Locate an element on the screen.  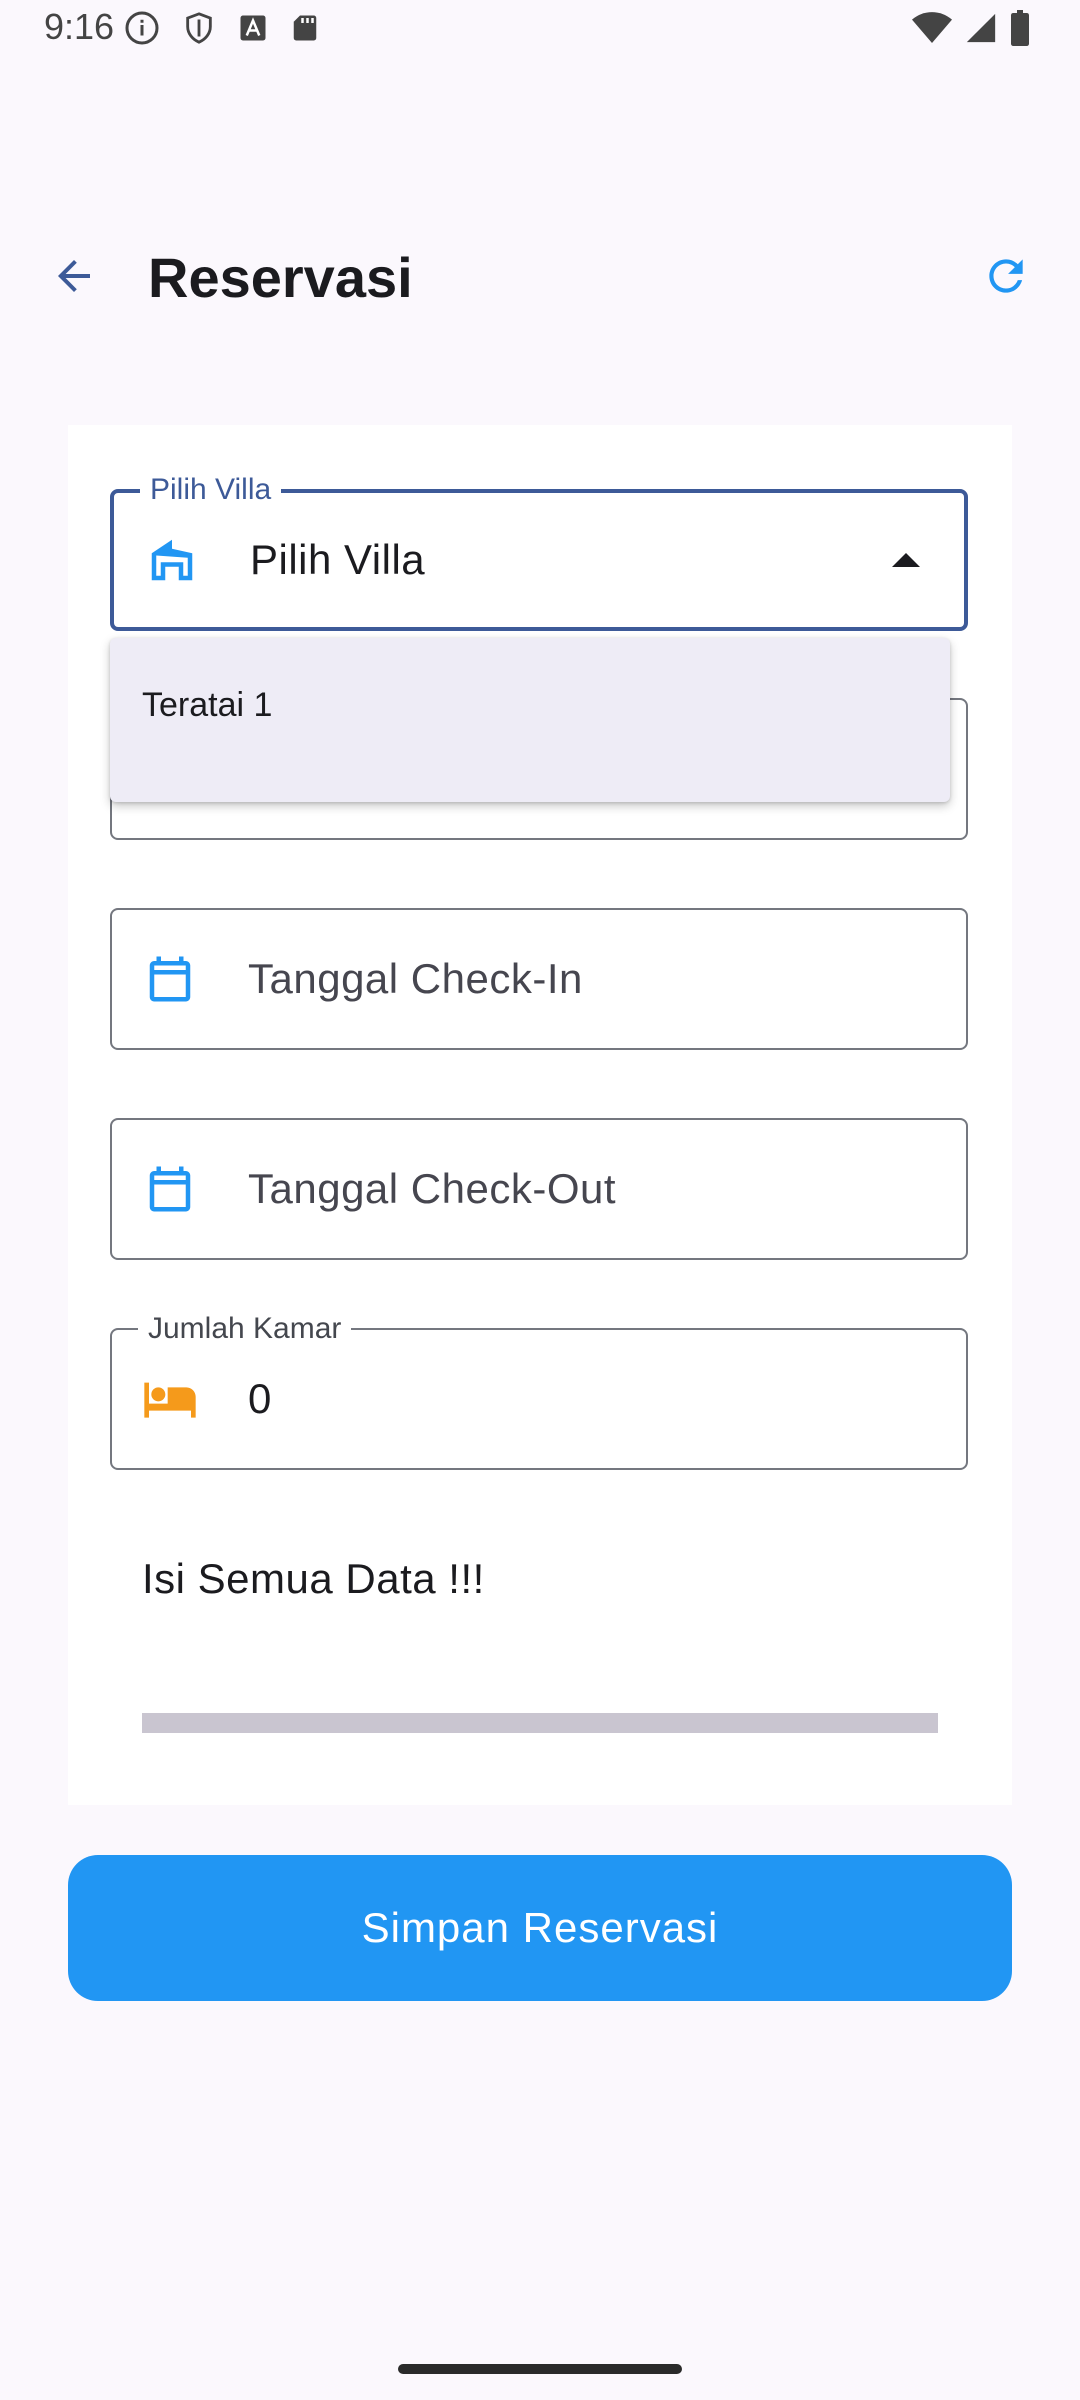
refresh-icon is located at coordinates (1006, 278).